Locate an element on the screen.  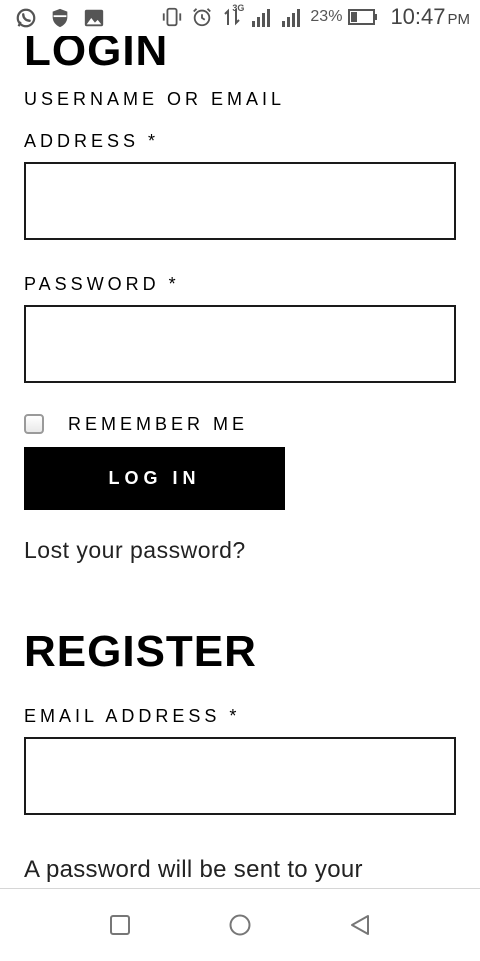
status-bar-right: 3G 23% 10:47 PM is located at coordinates (315, 16).